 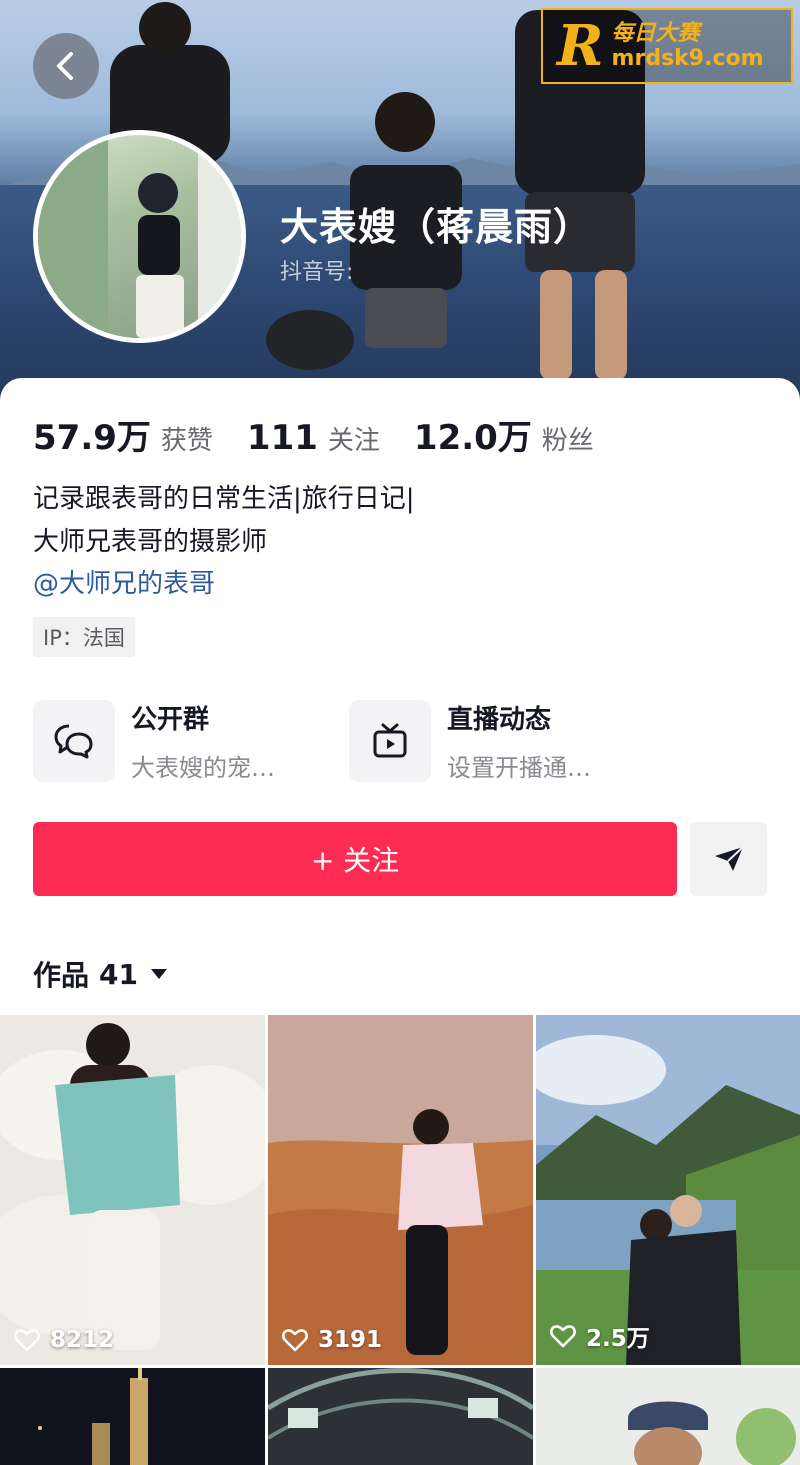 I want to click on chat-bubbles-icon, so click(x=73, y=741).